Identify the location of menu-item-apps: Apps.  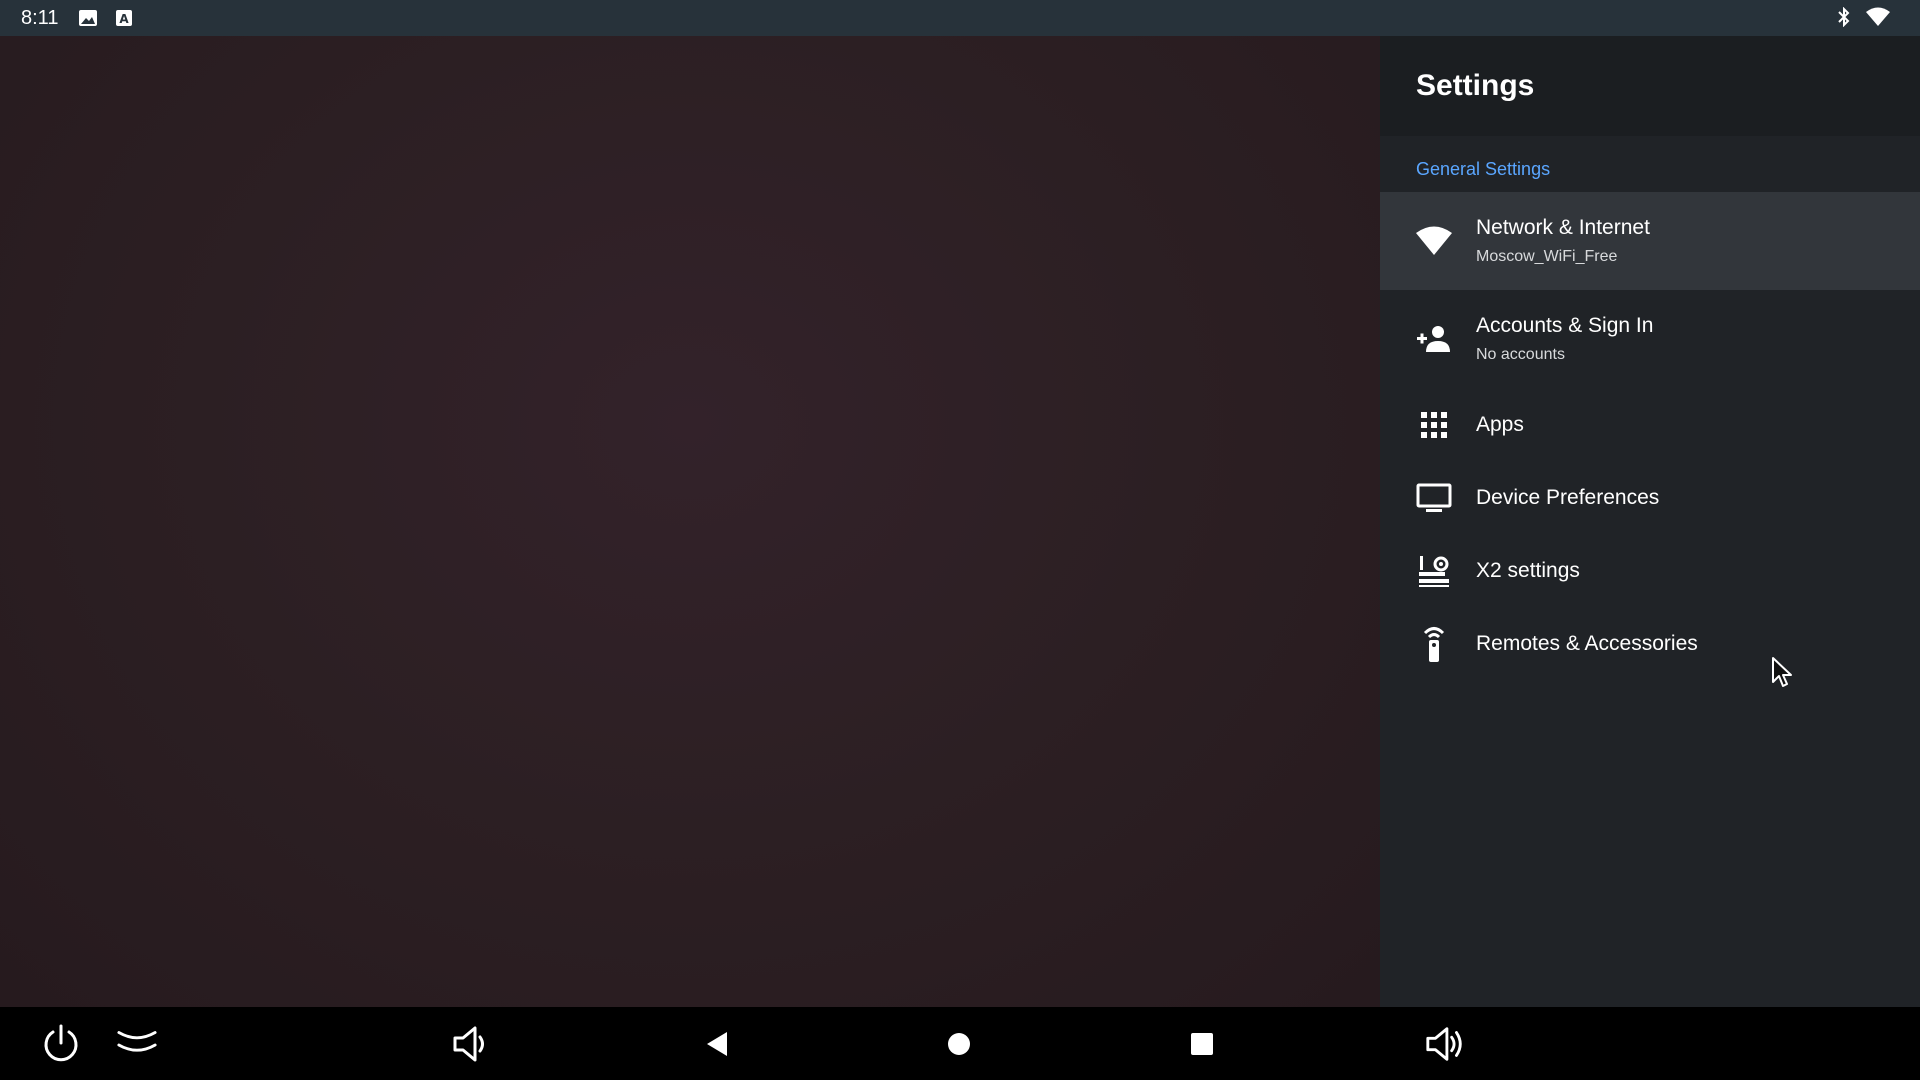
(1650, 424).